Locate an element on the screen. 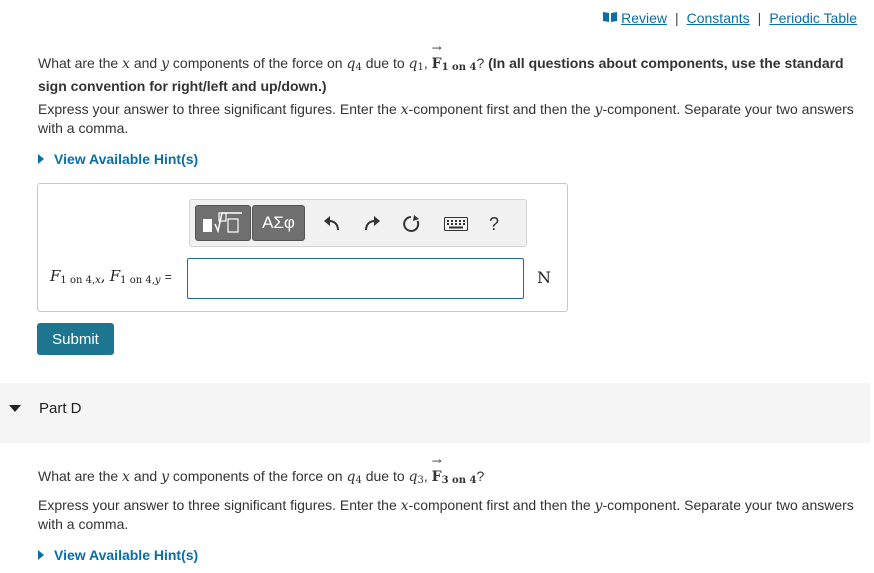  resource-links: Review | Constants | Periodic Table is located at coordinates (729, 18).